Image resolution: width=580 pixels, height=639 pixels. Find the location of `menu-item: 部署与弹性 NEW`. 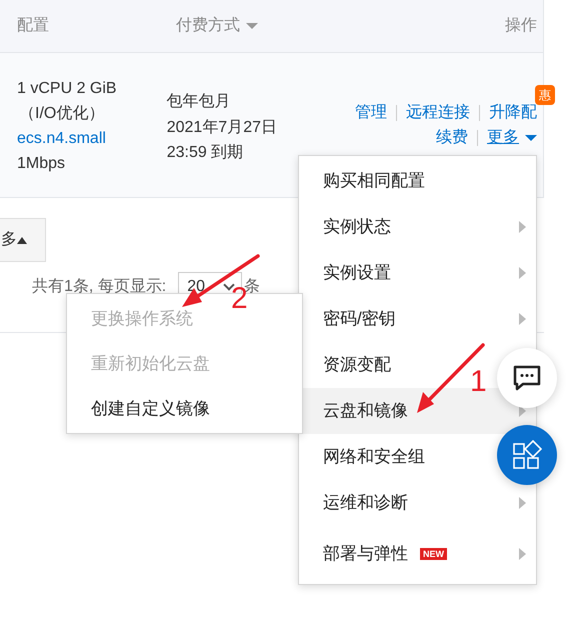

menu-item: 部署与弹性 NEW is located at coordinates (417, 554).